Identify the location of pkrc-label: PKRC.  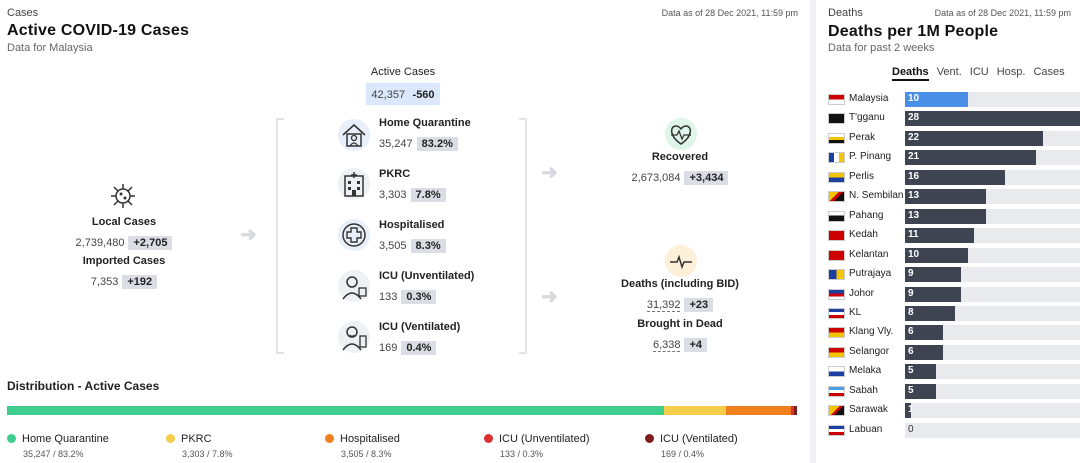
(395, 174).